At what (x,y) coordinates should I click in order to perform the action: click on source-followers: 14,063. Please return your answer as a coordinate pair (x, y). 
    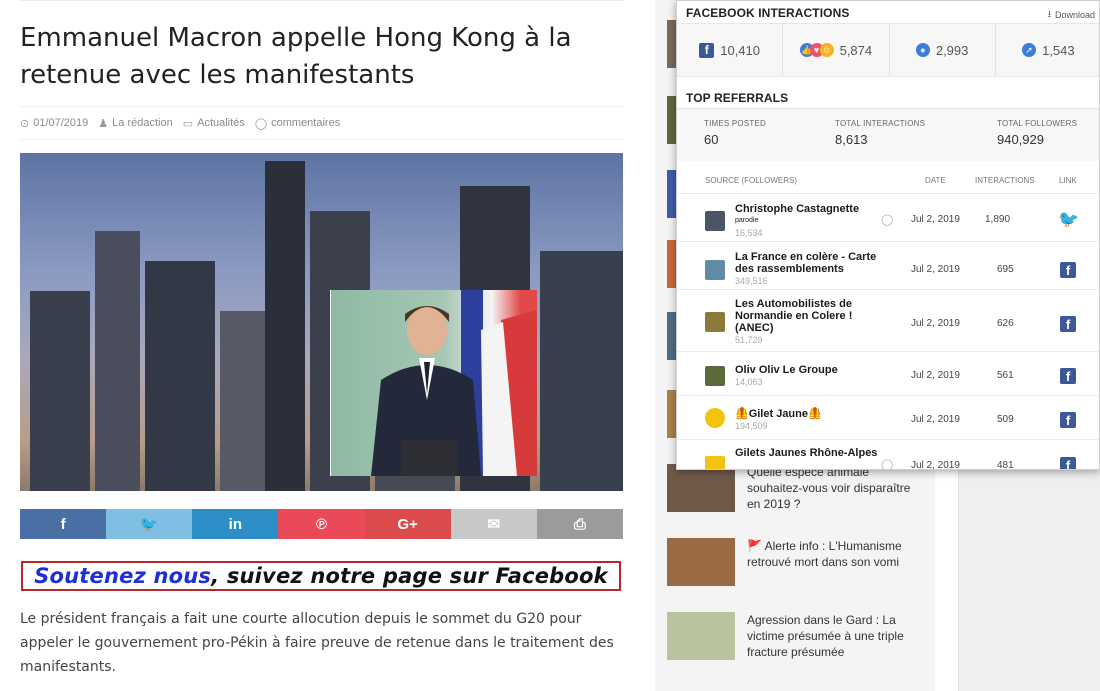
    Looking at the image, I should click on (749, 382).